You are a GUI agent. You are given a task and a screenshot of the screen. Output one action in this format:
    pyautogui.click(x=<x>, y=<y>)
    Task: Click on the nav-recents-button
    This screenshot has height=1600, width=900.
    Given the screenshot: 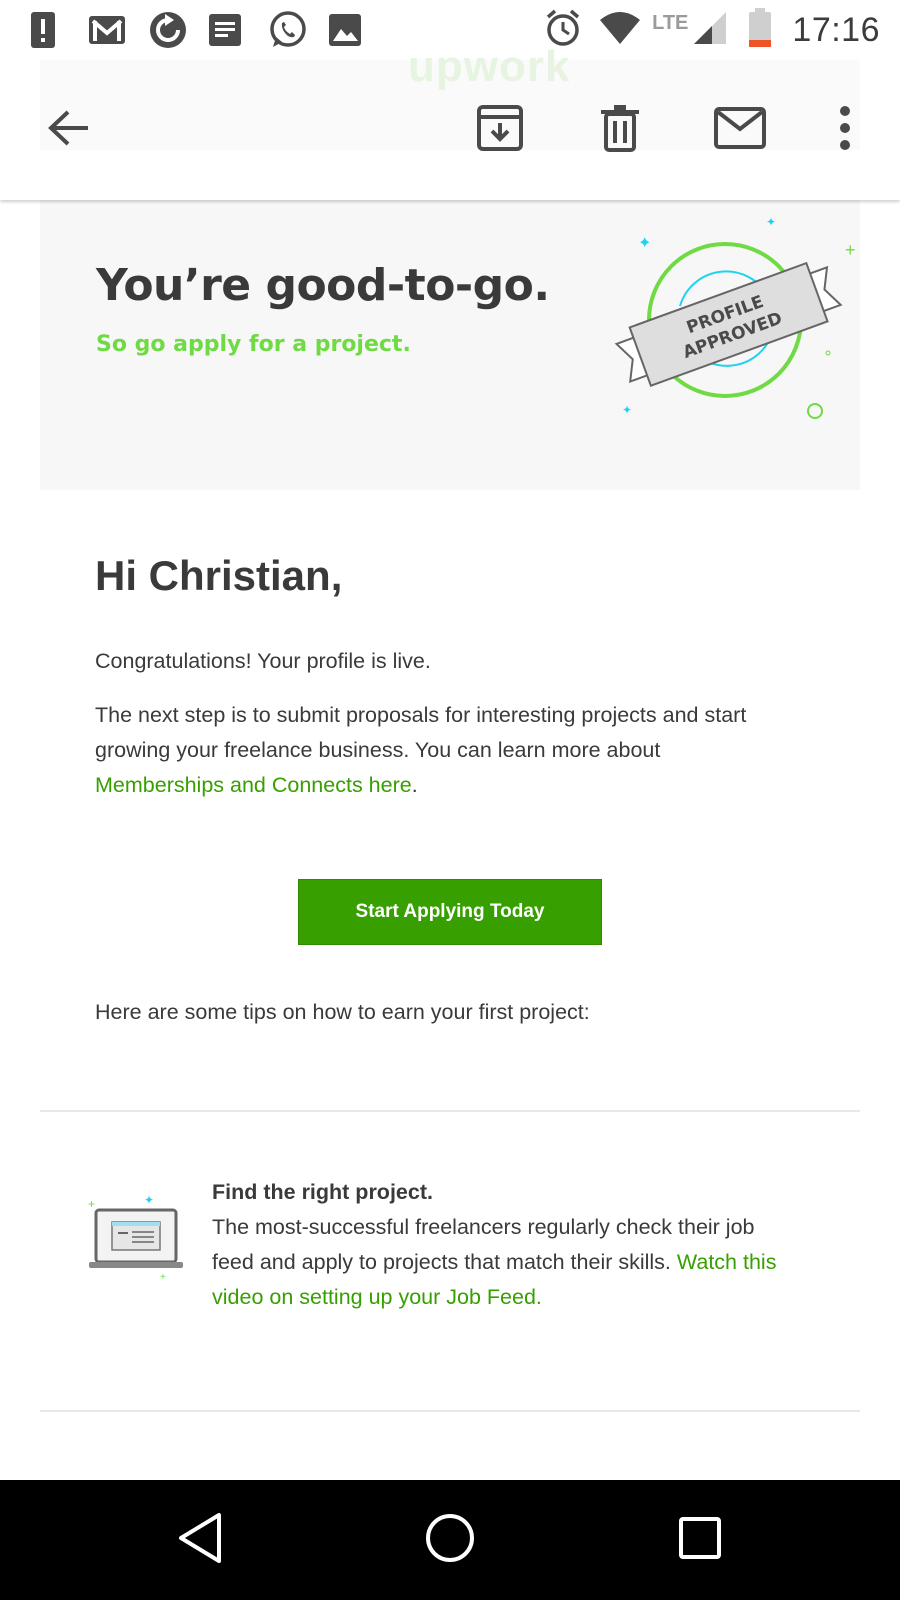 What is the action you would take?
    pyautogui.click(x=700, y=1540)
    